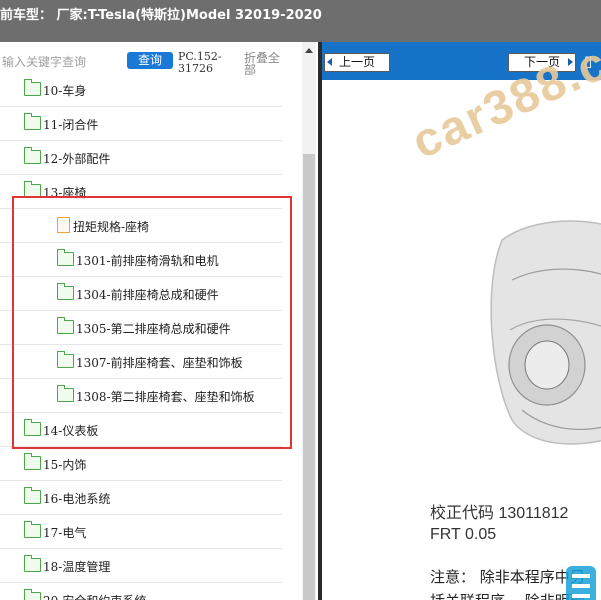 The width and height of the screenshot is (601, 600). I want to click on tree-item-15: 15-内饰, so click(141, 464).